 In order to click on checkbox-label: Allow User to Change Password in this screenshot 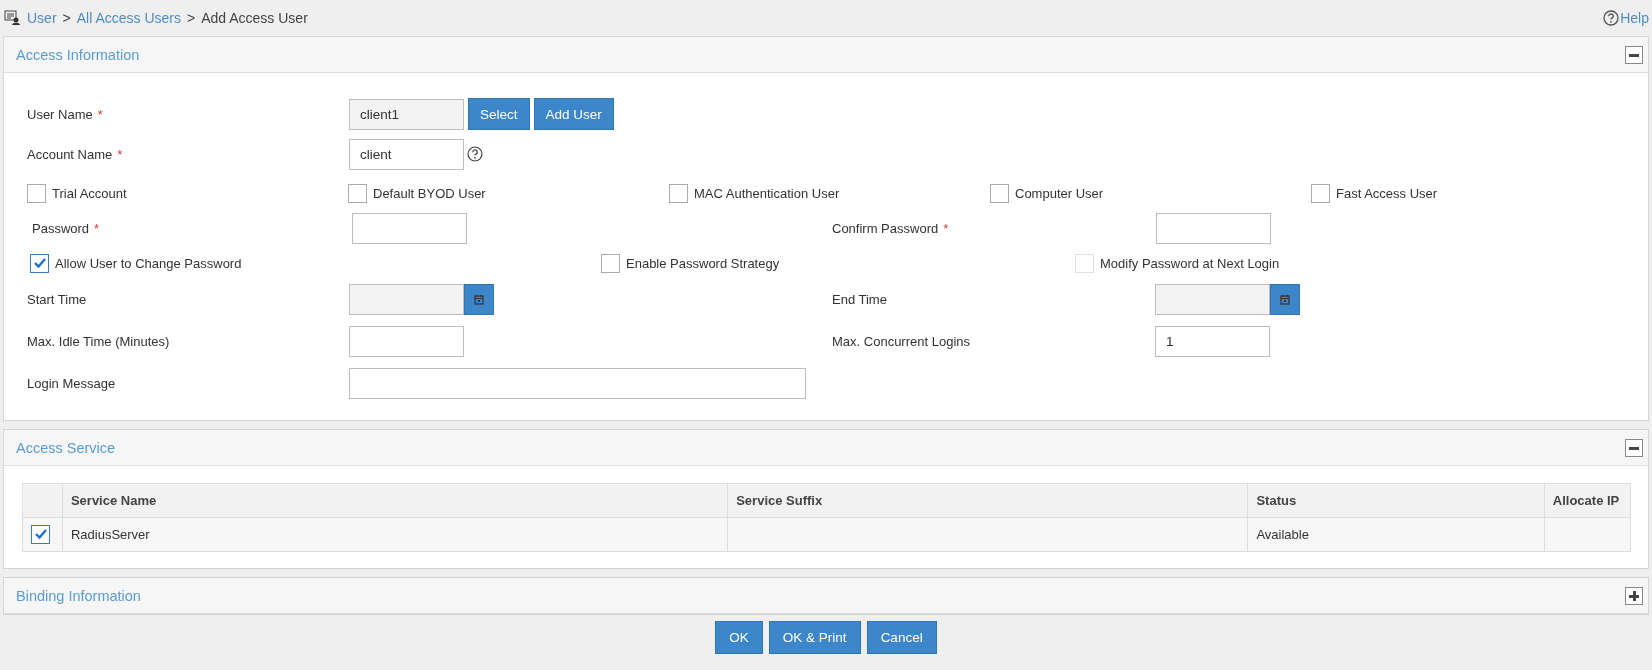, I will do `click(148, 263)`.